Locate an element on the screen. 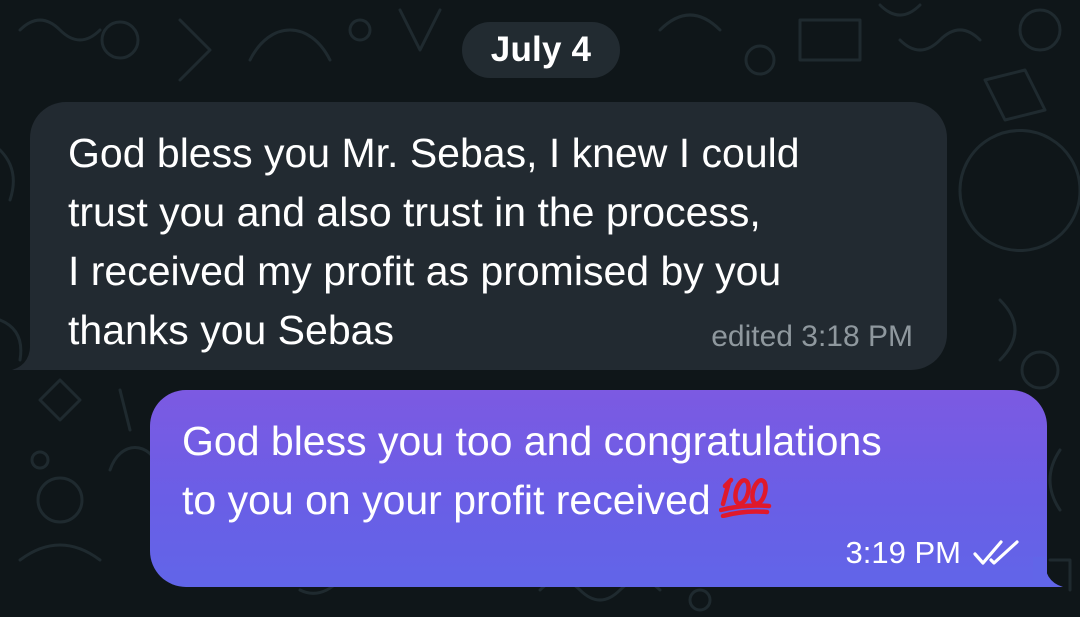  outgoing-message-meta: 3:19 PM is located at coordinates (934, 553).